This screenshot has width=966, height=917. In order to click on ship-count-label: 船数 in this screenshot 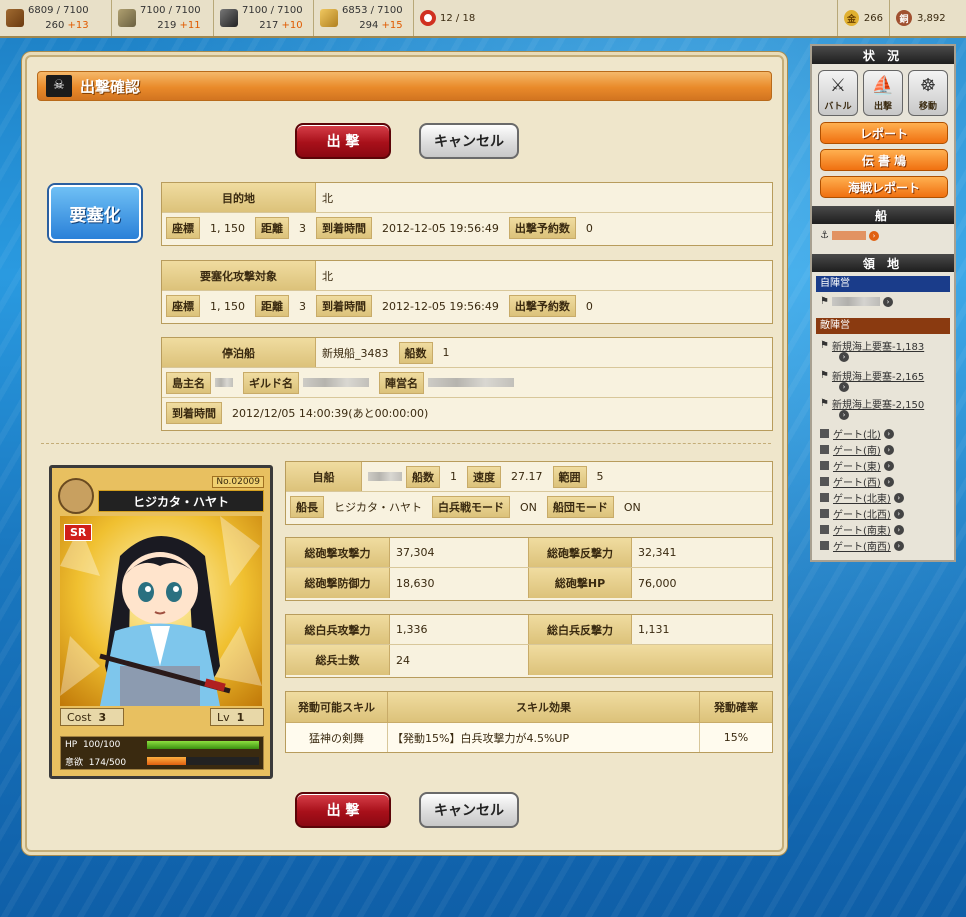, I will do `click(415, 352)`.